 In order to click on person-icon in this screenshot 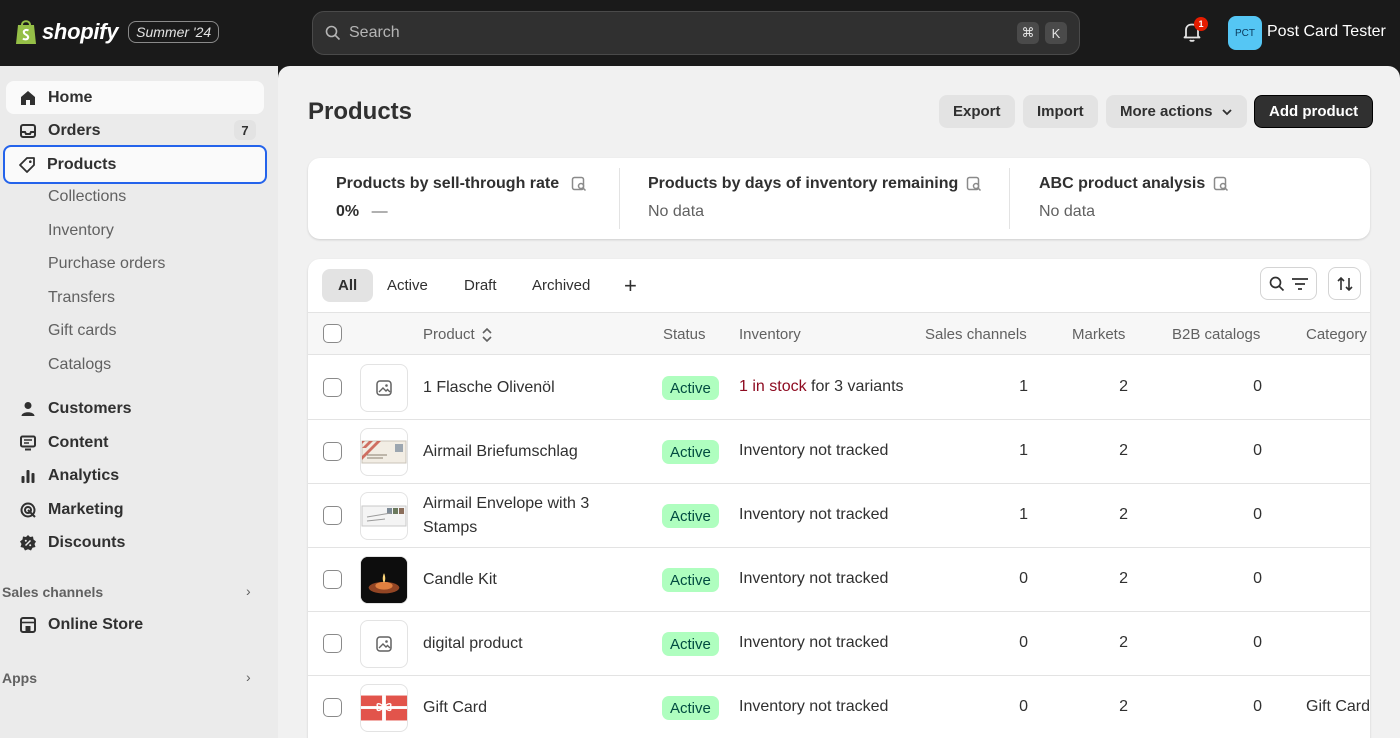, I will do `click(28, 409)`.